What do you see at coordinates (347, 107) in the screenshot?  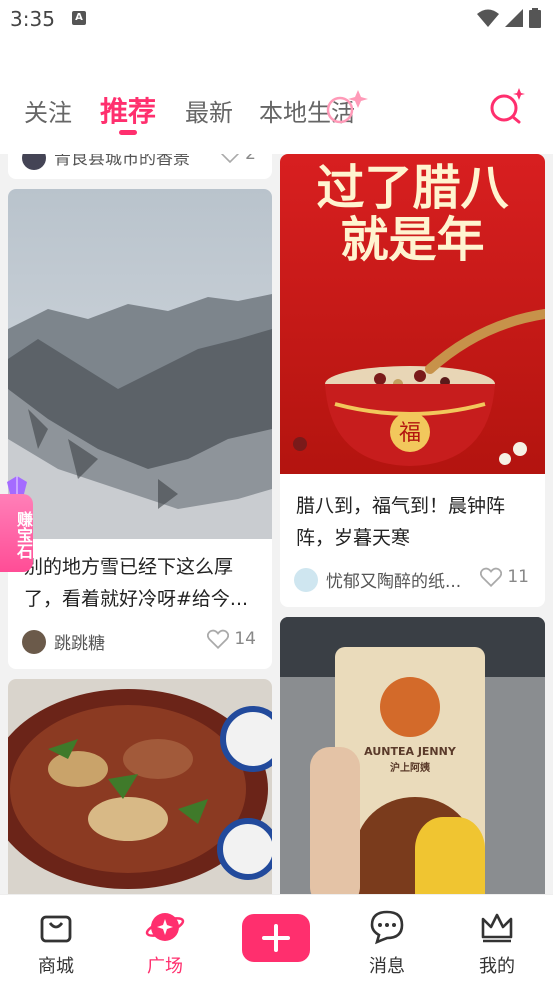 I see `sparkle-decoration-icon` at bounding box center [347, 107].